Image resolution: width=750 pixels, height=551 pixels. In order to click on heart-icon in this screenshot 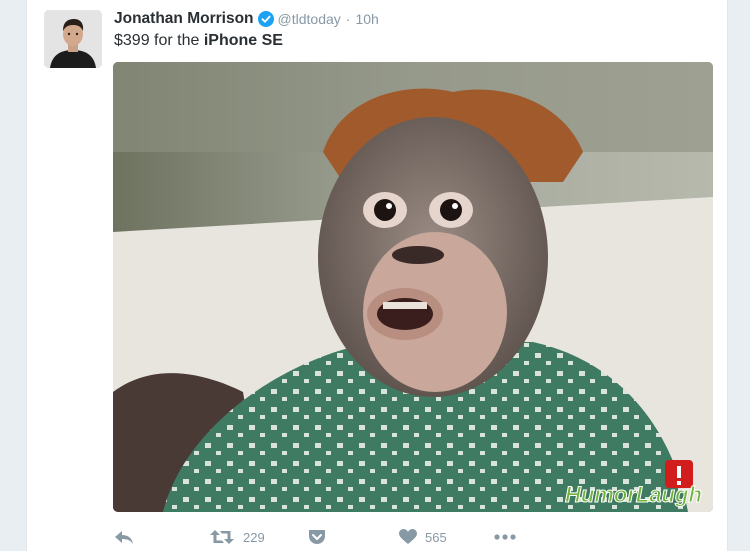, I will do `click(408, 536)`.